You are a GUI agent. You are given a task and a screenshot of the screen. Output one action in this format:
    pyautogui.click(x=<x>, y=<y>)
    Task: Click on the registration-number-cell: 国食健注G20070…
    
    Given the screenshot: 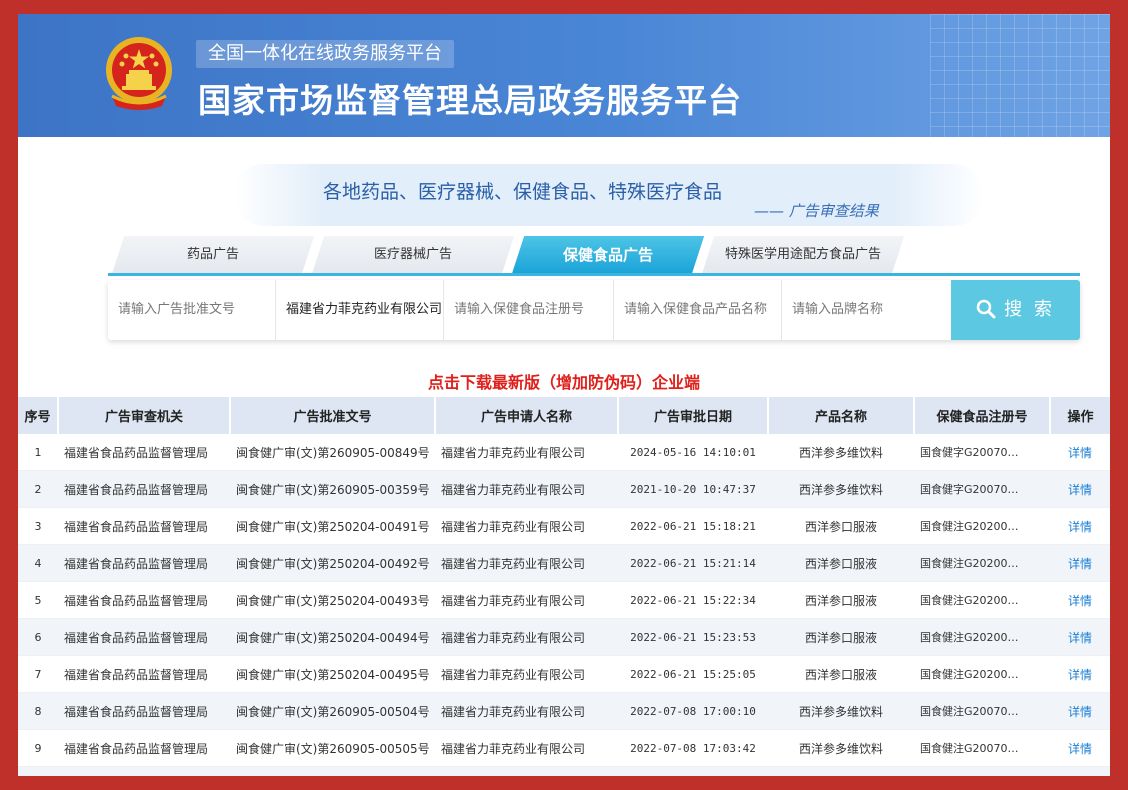 What is the action you would take?
    pyautogui.click(x=982, y=748)
    